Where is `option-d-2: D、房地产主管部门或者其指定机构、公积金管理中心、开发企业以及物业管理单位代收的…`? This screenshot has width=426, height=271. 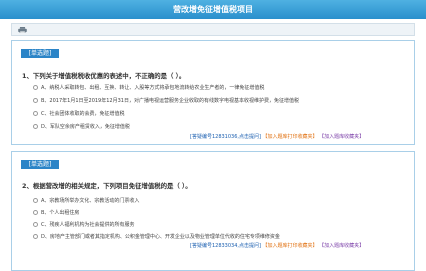 option-d-2: D、房地产主管部门或者其指定机构、公积金管理中心、开发企业以及物业管理单位代收的… is located at coordinates (156, 236).